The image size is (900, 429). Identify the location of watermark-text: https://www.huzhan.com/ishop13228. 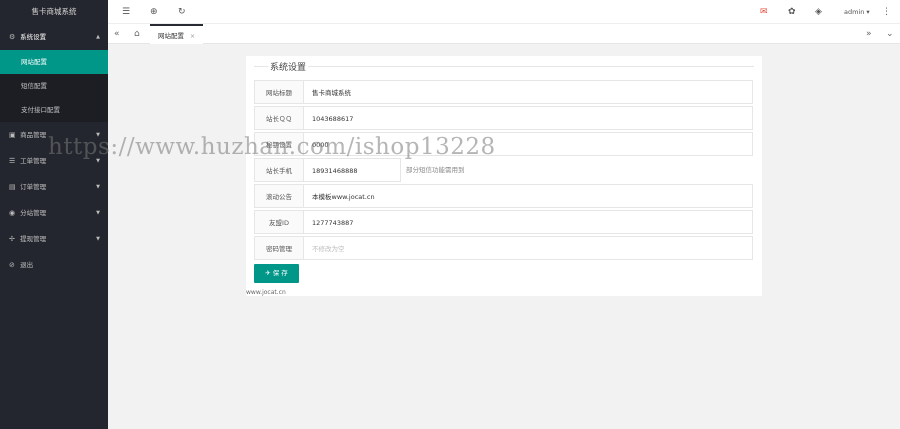
(272, 147).